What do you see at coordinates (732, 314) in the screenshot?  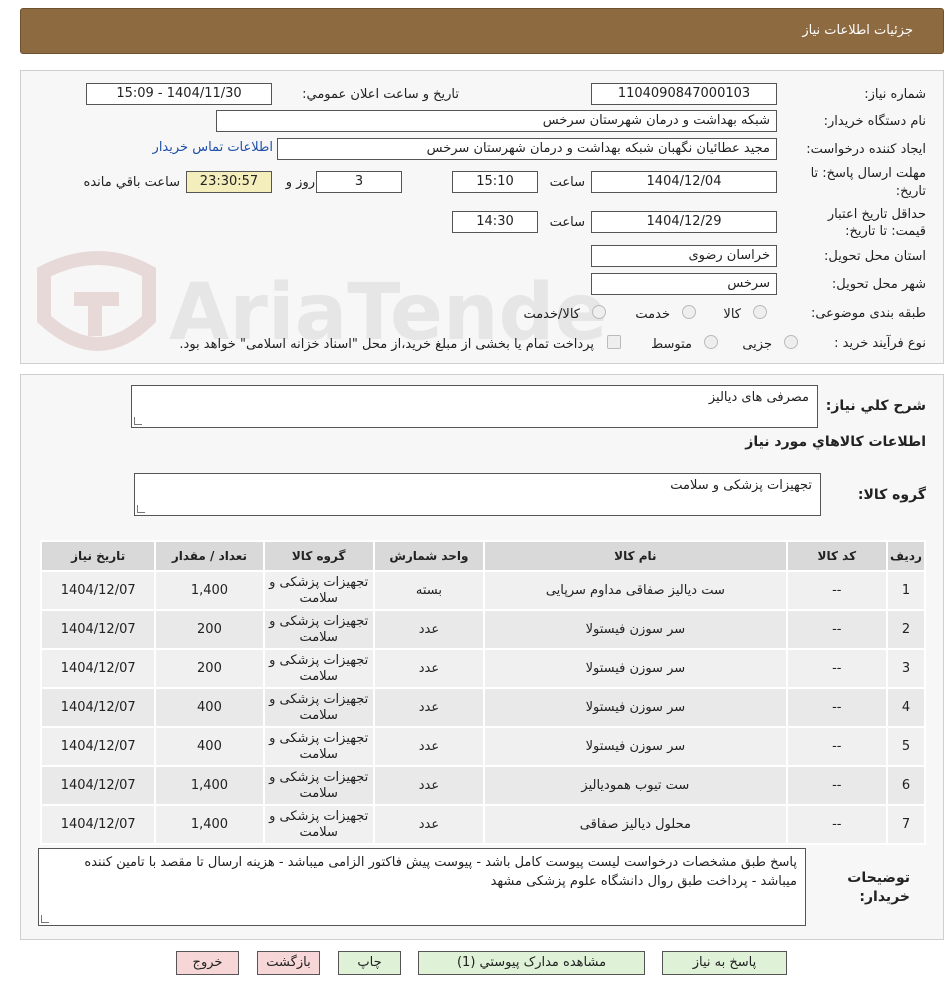 I see `category-goods-label: کالا` at bounding box center [732, 314].